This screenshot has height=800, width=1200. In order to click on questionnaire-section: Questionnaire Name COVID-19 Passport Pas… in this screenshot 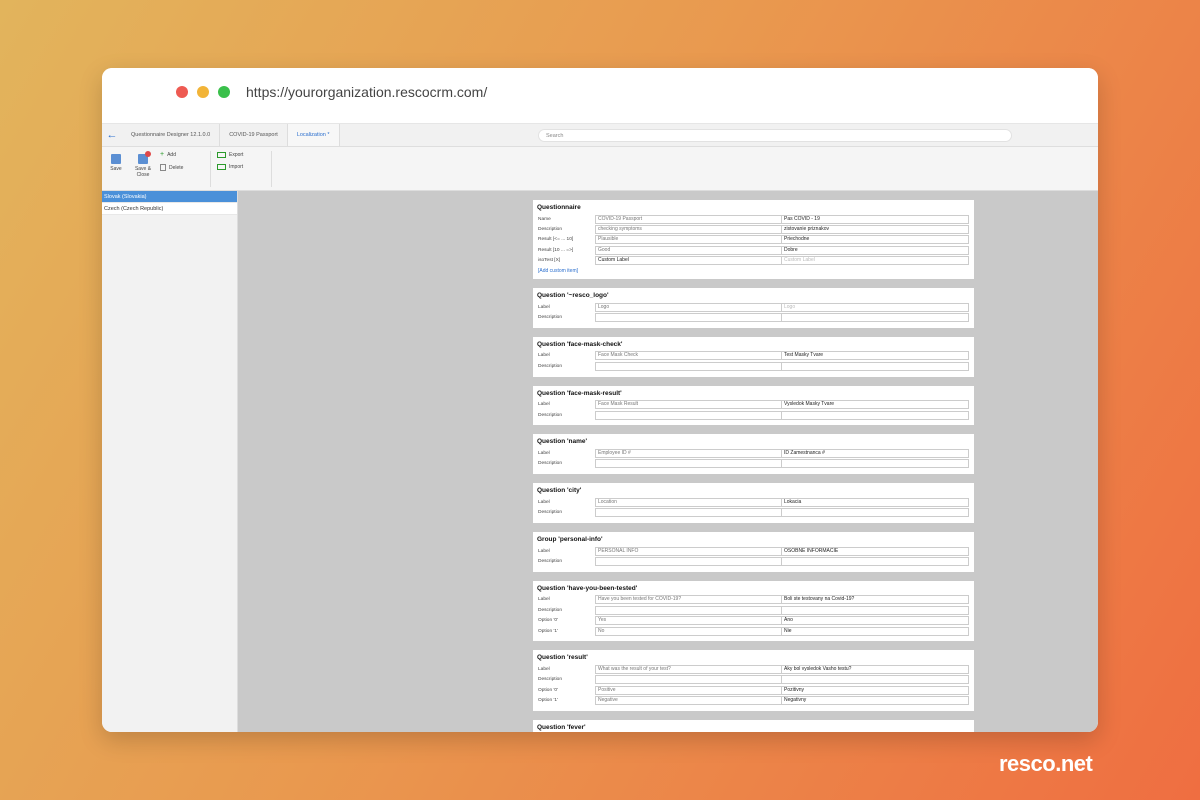, I will do `click(753, 239)`.